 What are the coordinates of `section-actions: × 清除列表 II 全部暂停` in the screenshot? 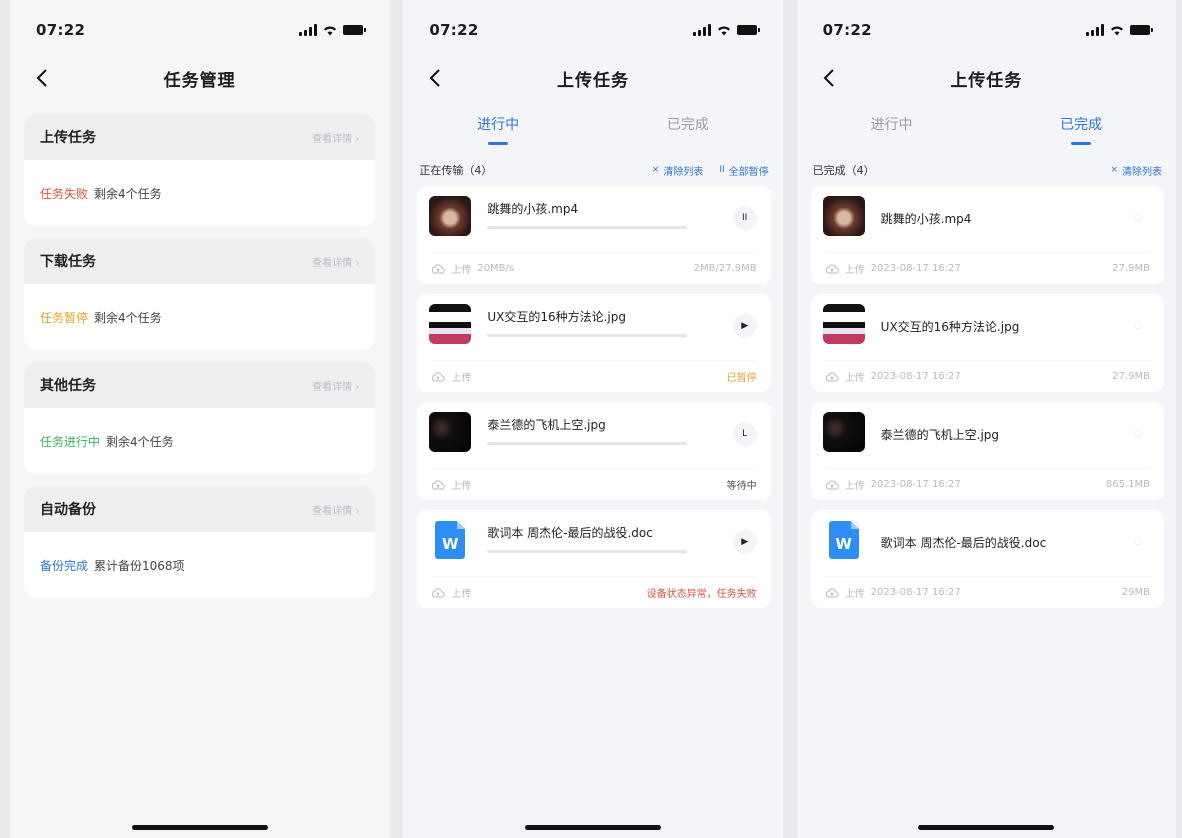 It's located at (710, 170).